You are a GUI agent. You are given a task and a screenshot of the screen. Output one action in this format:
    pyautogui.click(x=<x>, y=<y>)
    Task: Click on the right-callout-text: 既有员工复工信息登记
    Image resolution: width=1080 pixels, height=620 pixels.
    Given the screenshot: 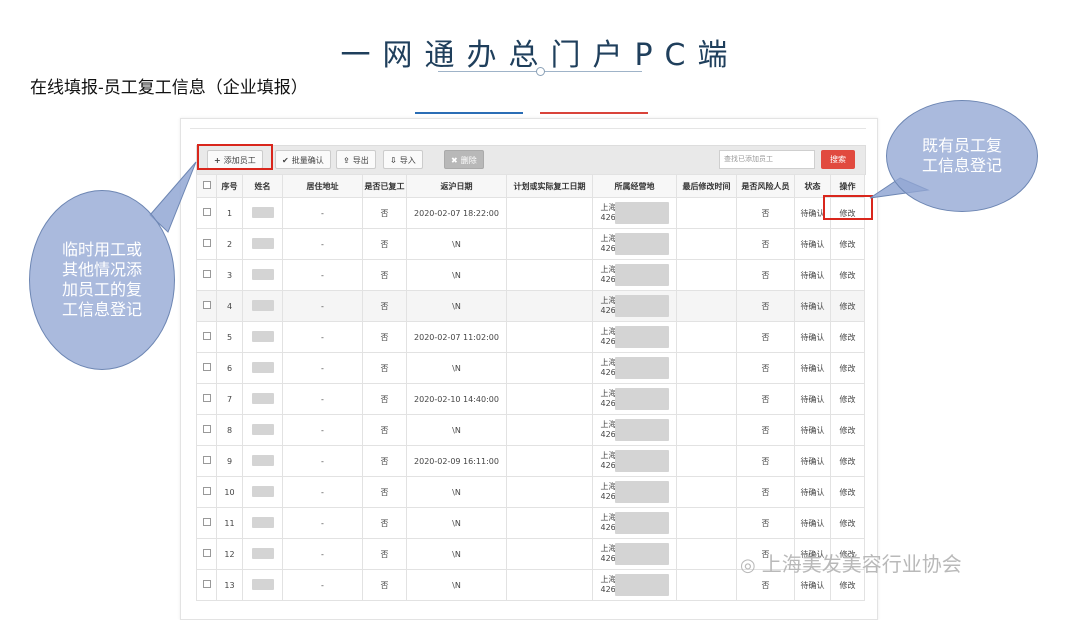 What is the action you would take?
    pyautogui.click(x=961, y=155)
    